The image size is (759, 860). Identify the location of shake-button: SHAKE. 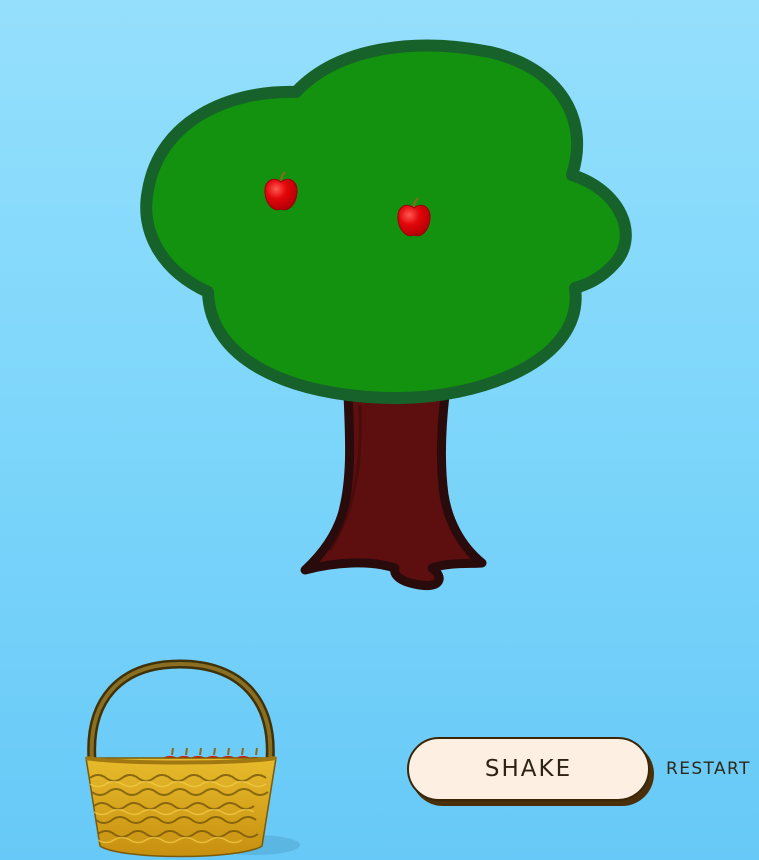
(528, 769).